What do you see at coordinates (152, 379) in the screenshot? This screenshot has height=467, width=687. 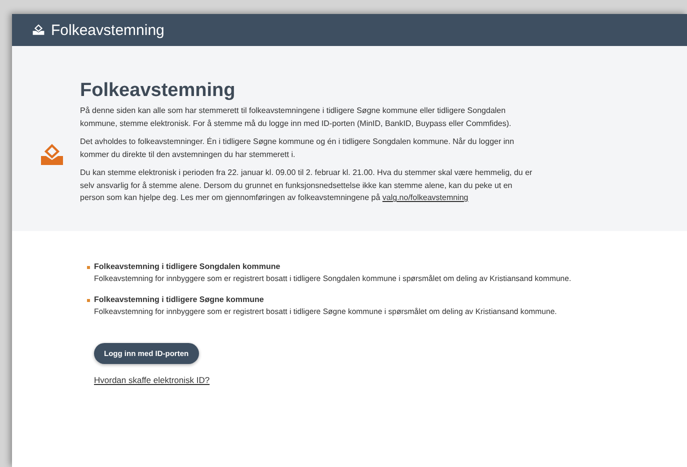 I see `help-link: Hvordan skaffe elektronisk ID?` at bounding box center [152, 379].